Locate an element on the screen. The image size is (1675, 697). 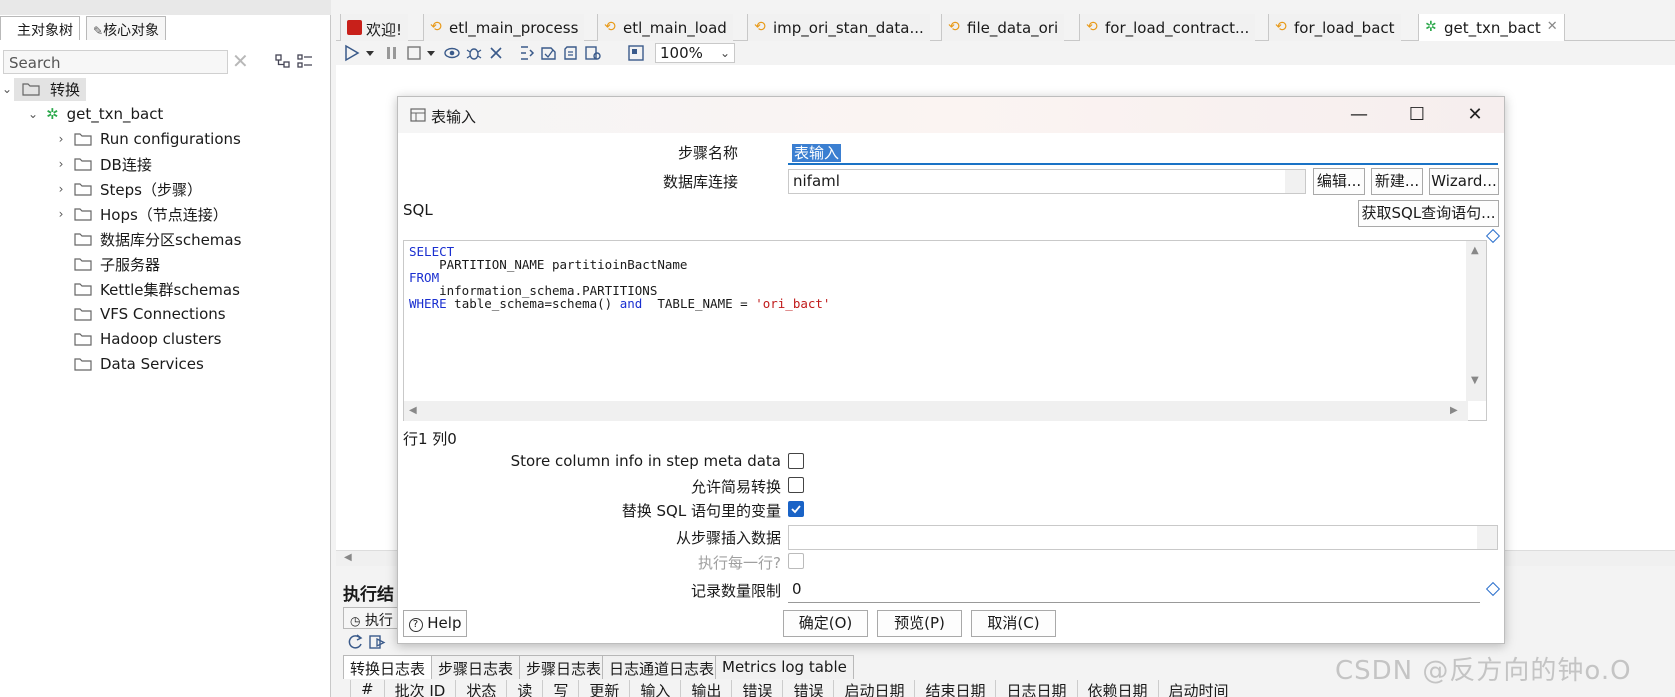
col-header: 启动时间 is located at coordinates (1198, 688).